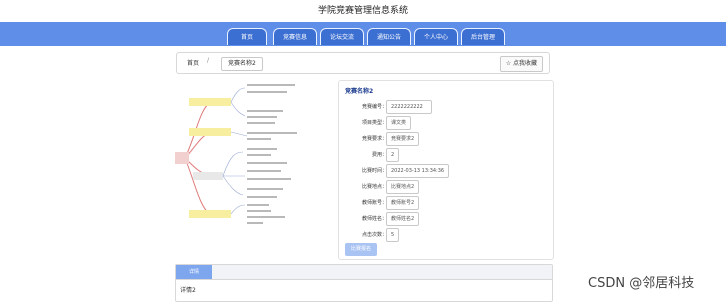  I want to click on detail-tab-panel: 详情 详情2, so click(364, 283).